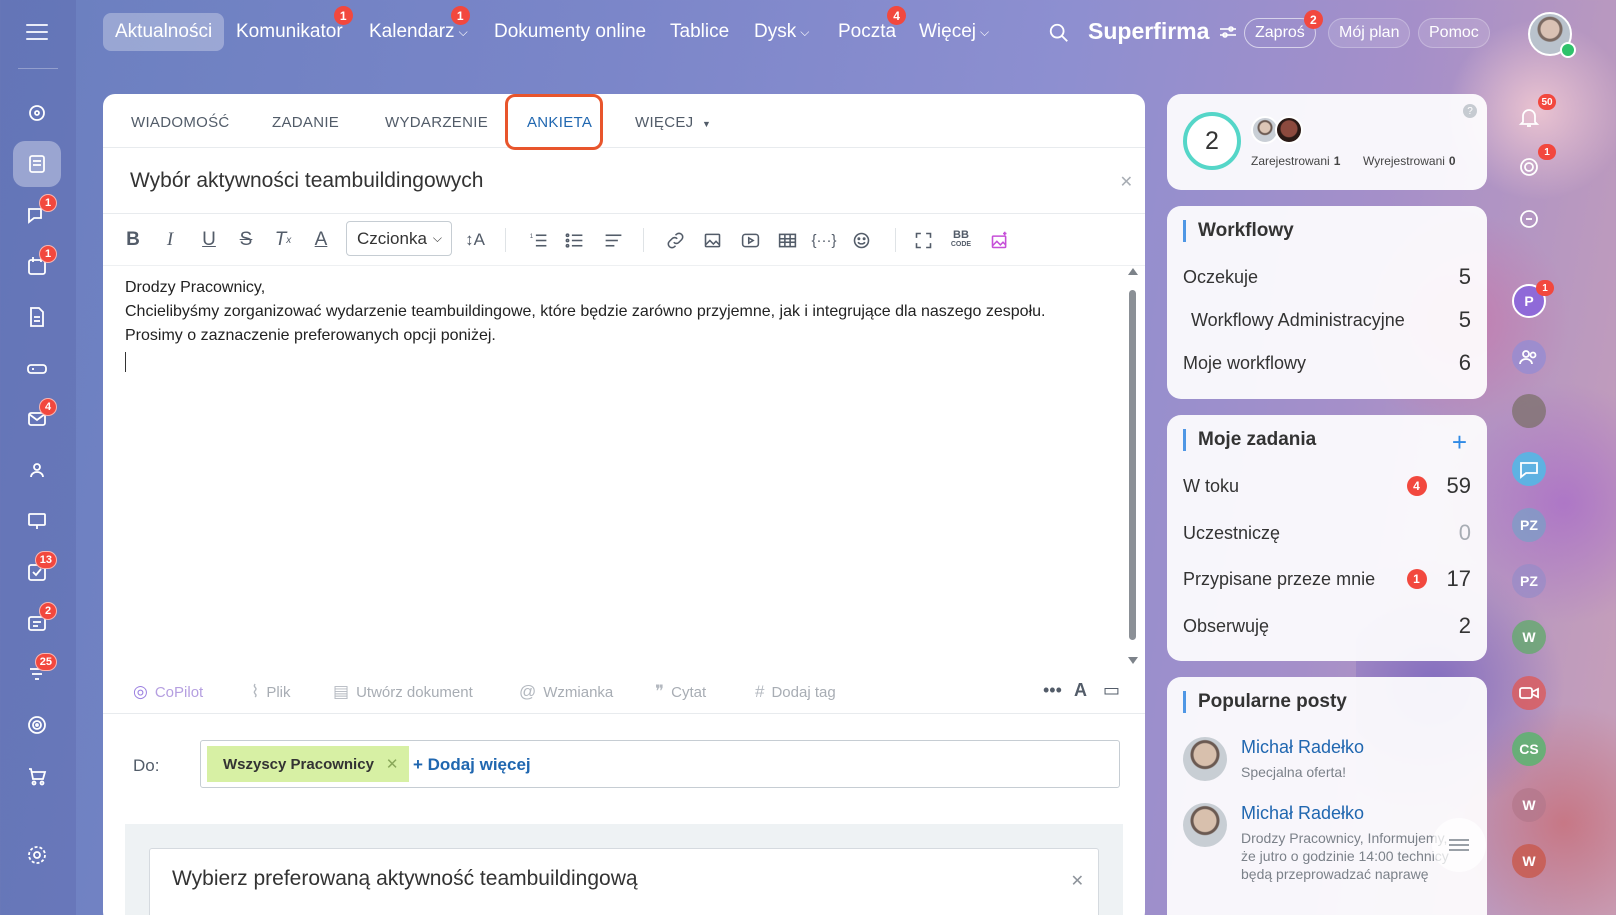 This screenshot has height=915, width=1616. What do you see at coordinates (999, 240) in the screenshot?
I see `ai-image-icon` at bounding box center [999, 240].